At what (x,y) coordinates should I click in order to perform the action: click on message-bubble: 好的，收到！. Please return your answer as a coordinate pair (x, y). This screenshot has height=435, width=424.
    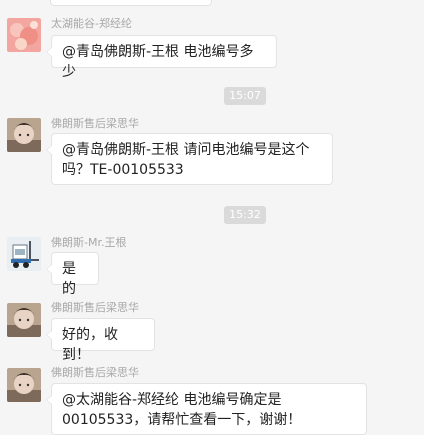
    Looking at the image, I should click on (100, 340).